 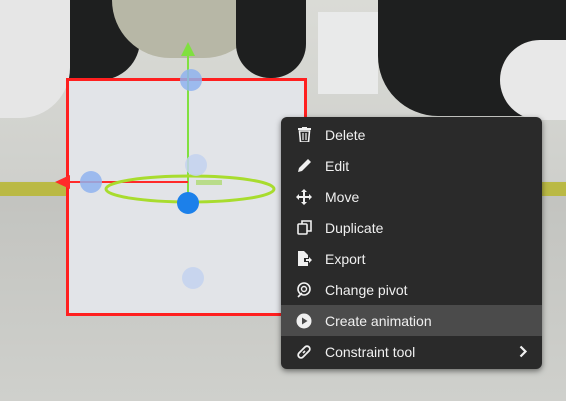 I want to click on left-scale-handle, so click(x=91, y=182).